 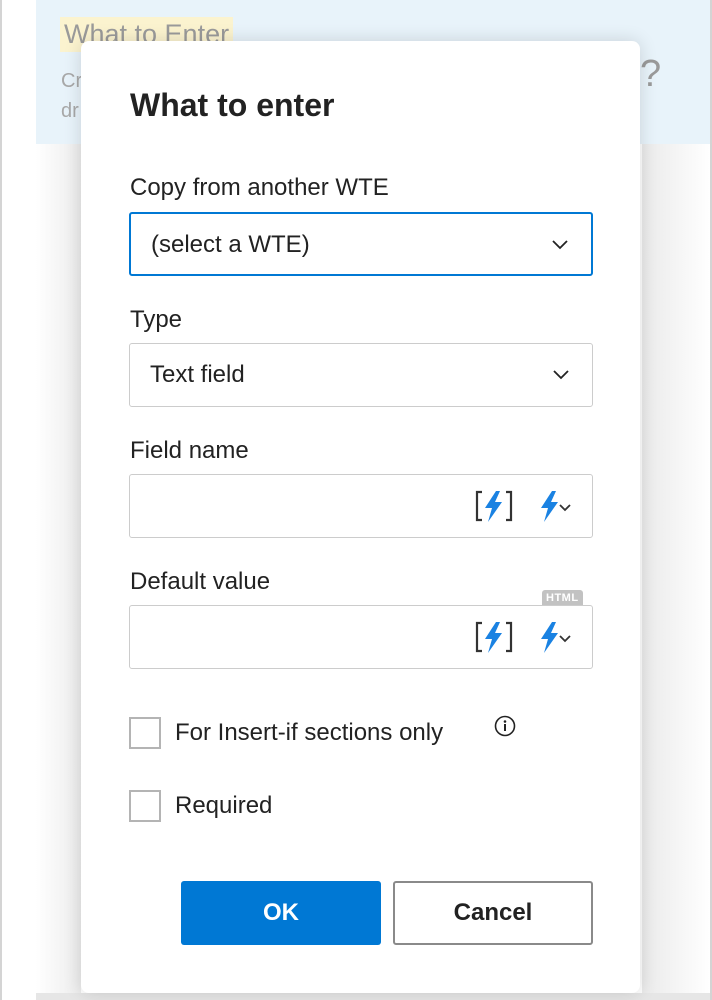 What do you see at coordinates (295, 636) in the screenshot?
I see `default-value-input` at bounding box center [295, 636].